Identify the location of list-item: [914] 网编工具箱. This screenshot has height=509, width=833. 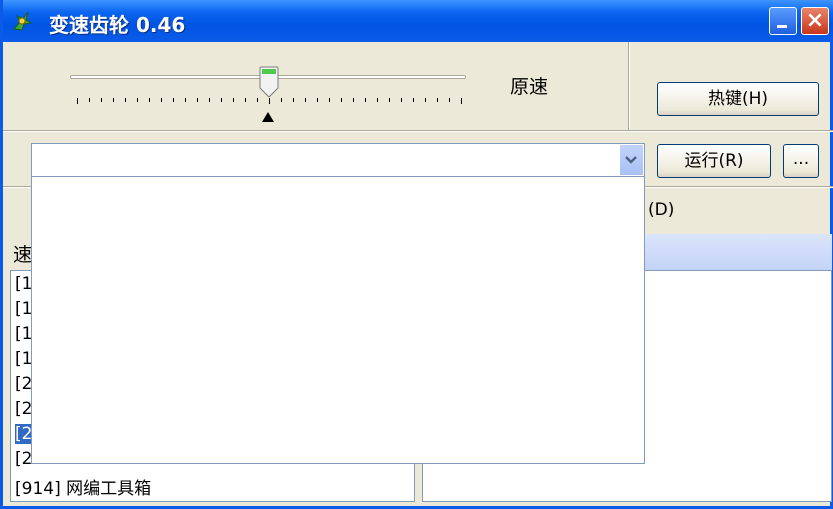
(83, 486).